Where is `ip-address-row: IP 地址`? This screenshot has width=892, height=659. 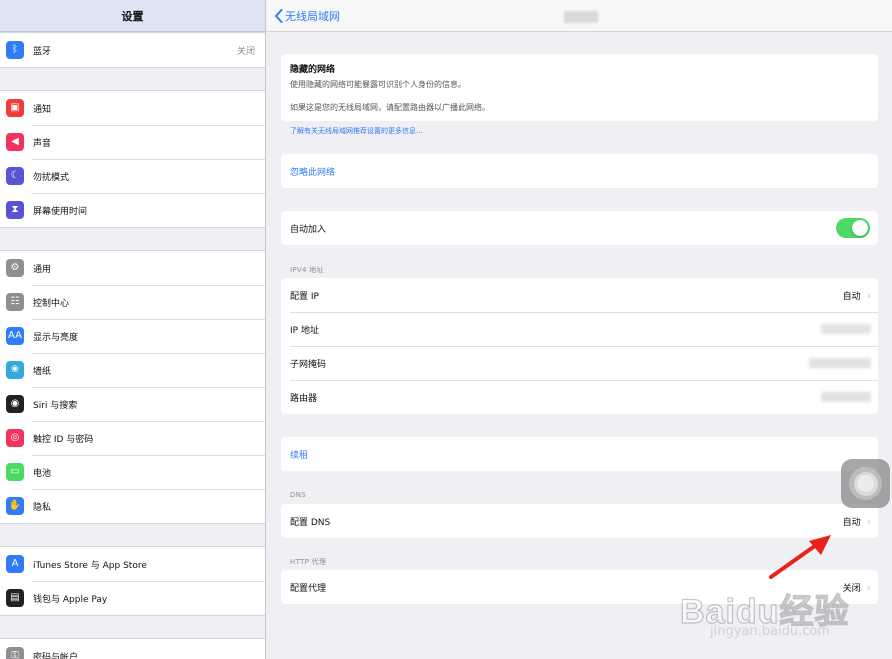 ip-address-row: IP 地址 is located at coordinates (579, 329).